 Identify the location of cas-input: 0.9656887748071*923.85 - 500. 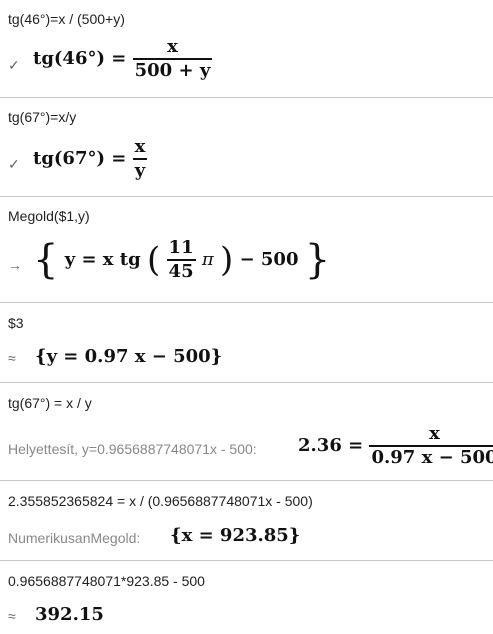
(106, 581).